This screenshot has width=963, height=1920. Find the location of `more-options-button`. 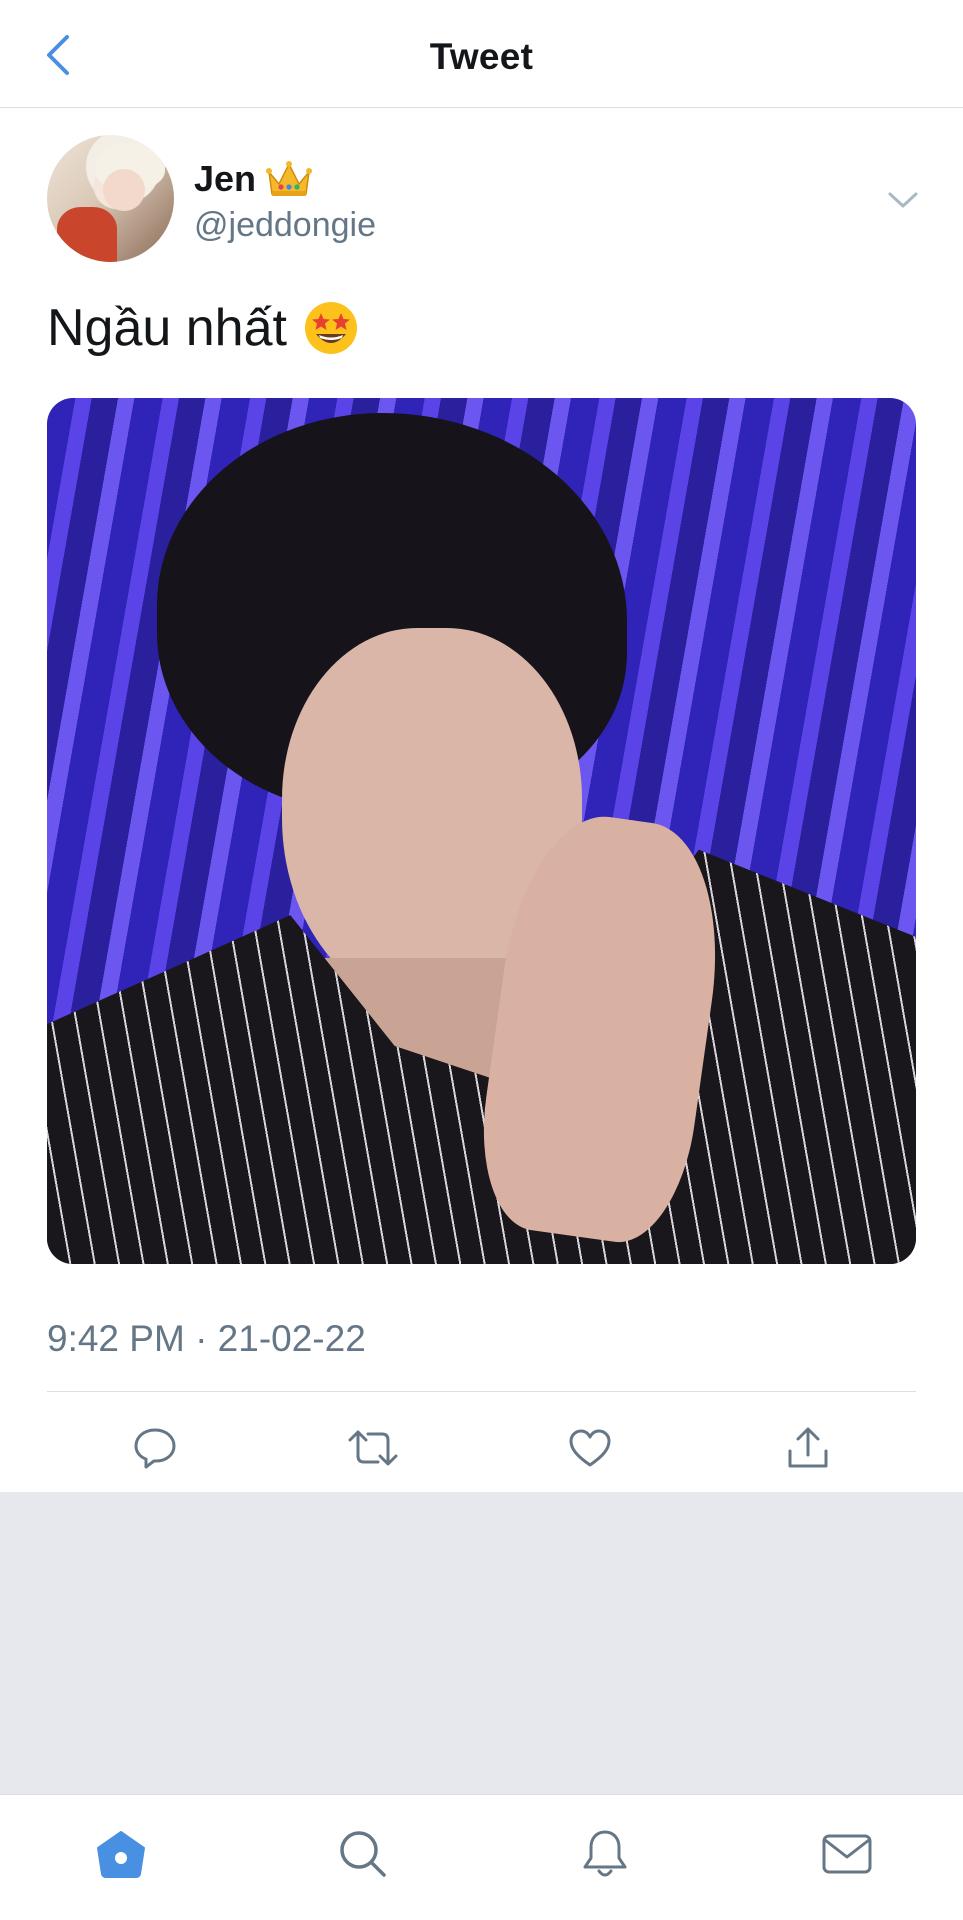

more-options-button is located at coordinates (903, 200).